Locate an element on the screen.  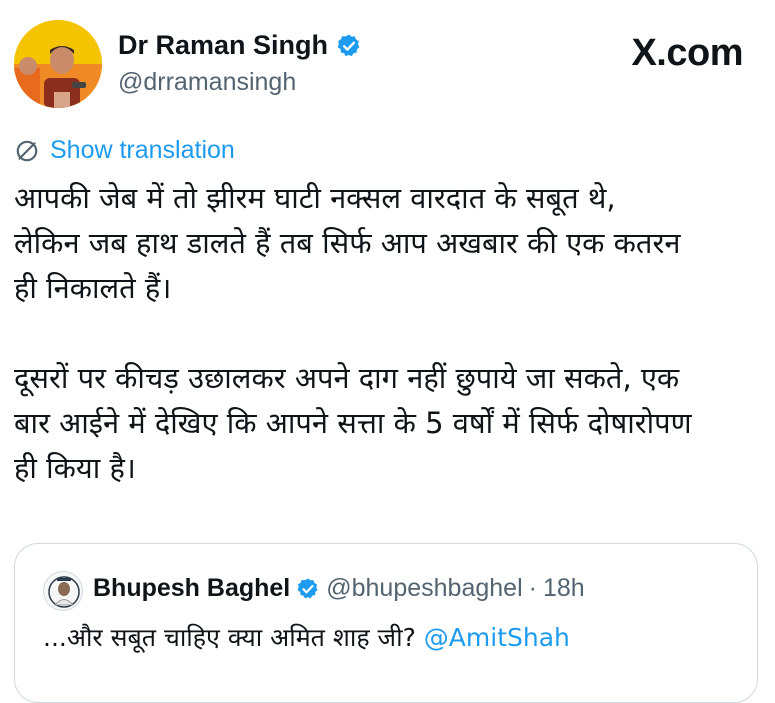
author-name: Dr Raman Singh is located at coordinates (240, 45).